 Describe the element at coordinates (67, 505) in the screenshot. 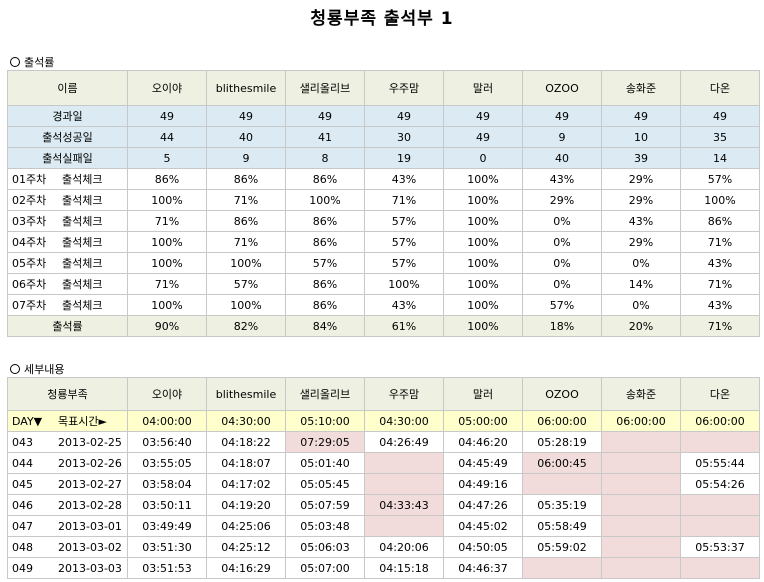

I see `day-date: 046 2013-02-28` at that location.